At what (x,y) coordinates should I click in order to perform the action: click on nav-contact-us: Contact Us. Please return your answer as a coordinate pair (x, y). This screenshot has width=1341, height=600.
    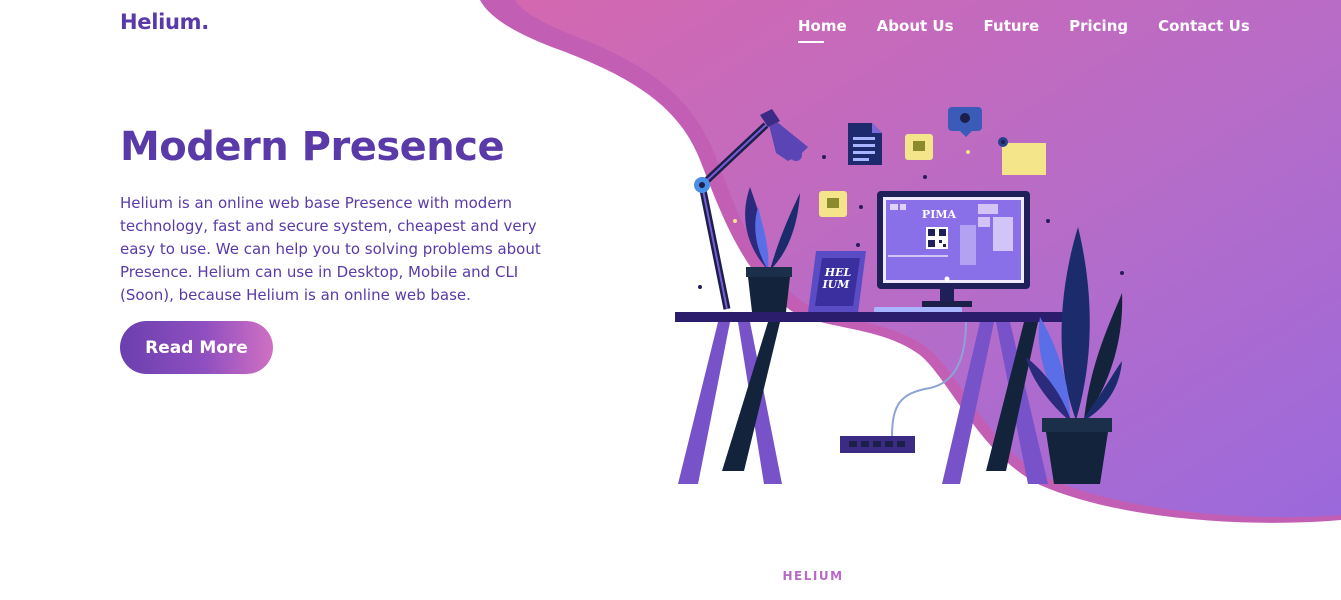
    Looking at the image, I should click on (1204, 31).